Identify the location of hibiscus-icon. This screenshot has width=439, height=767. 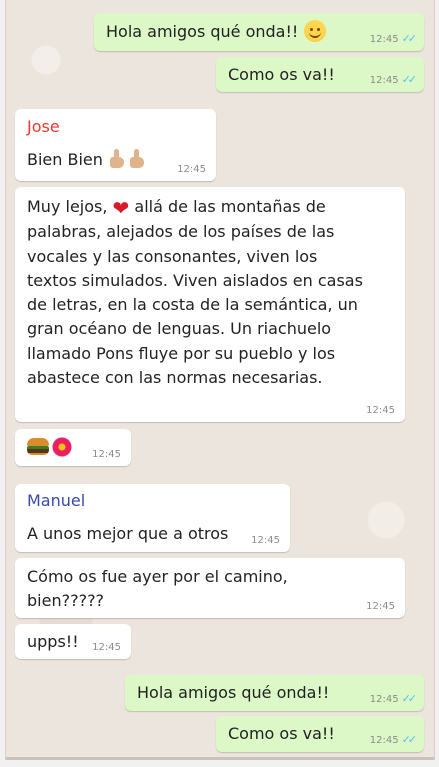
(62, 447).